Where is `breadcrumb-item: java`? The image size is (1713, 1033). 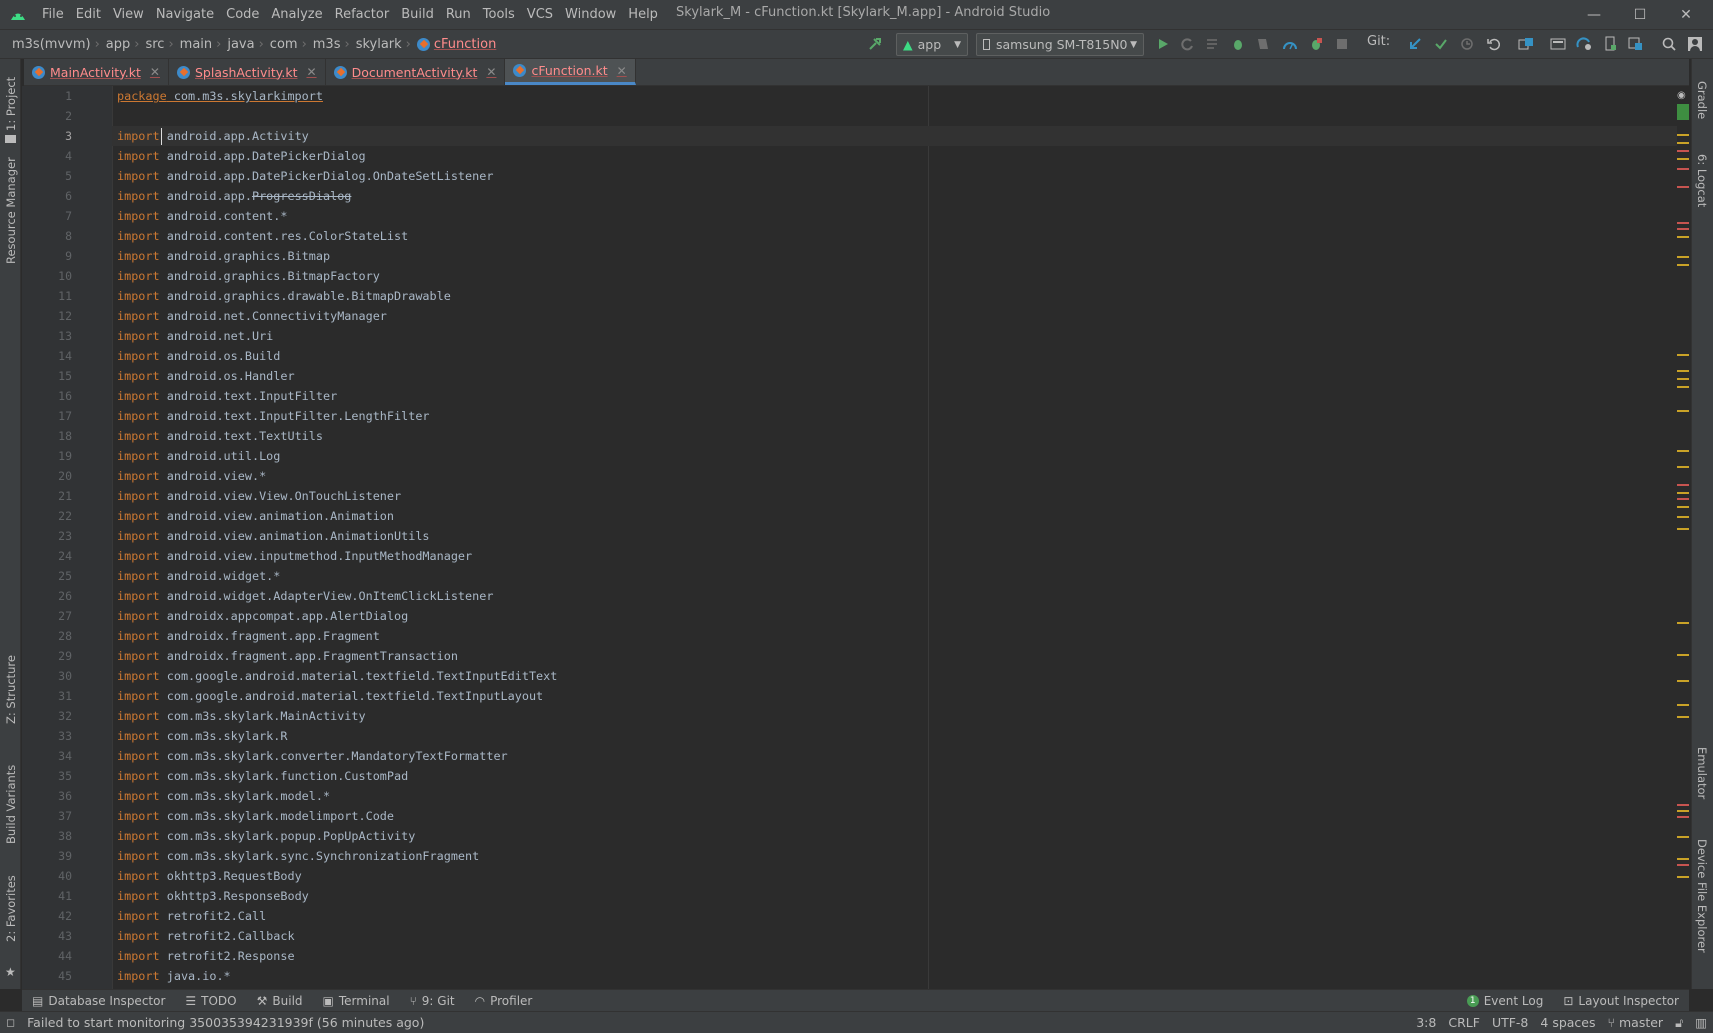
breadcrumb-item: java is located at coordinates (239, 44).